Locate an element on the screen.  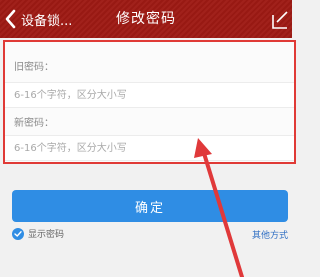
nav-bar: 设备锁... 修改密码 is located at coordinates (146, 19).